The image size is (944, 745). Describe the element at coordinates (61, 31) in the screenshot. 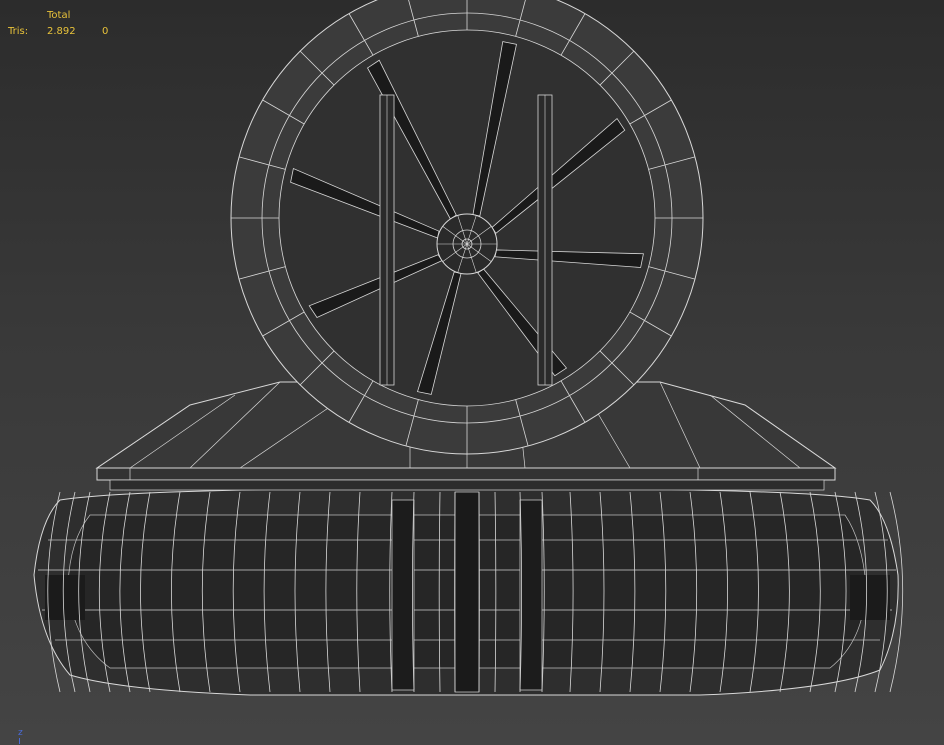

I see `tris-total-value: 2.892` at that location.